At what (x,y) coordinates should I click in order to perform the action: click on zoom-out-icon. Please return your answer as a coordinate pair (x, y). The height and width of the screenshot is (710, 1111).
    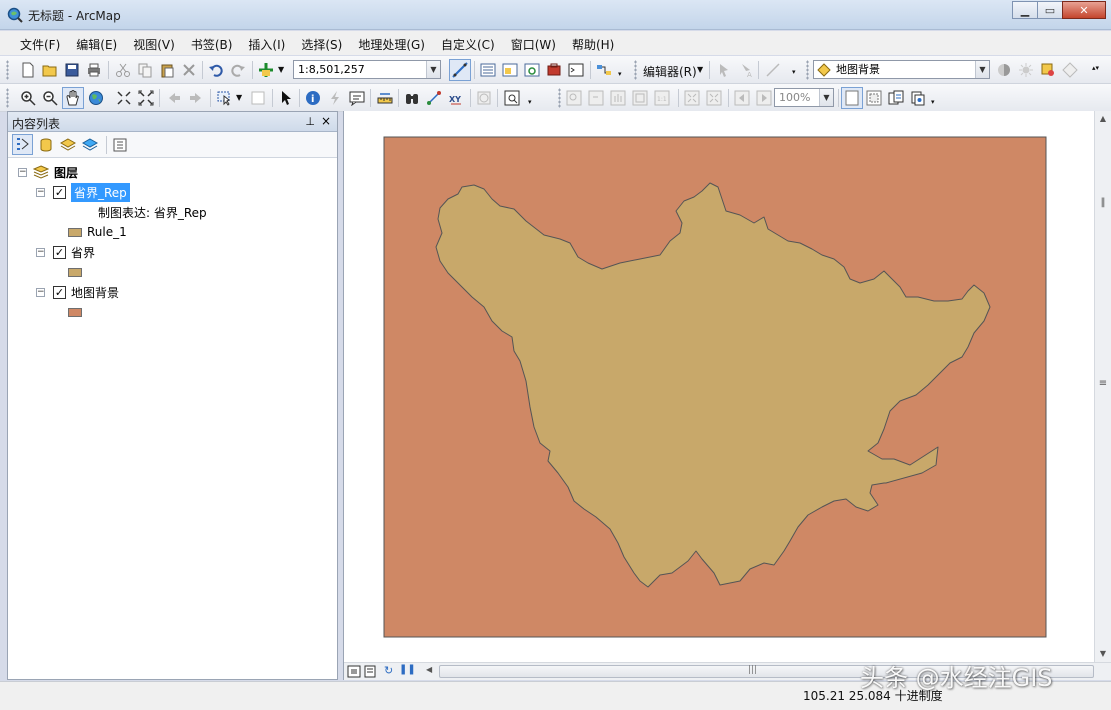
    Looking at the image, I should click on (50, 98).